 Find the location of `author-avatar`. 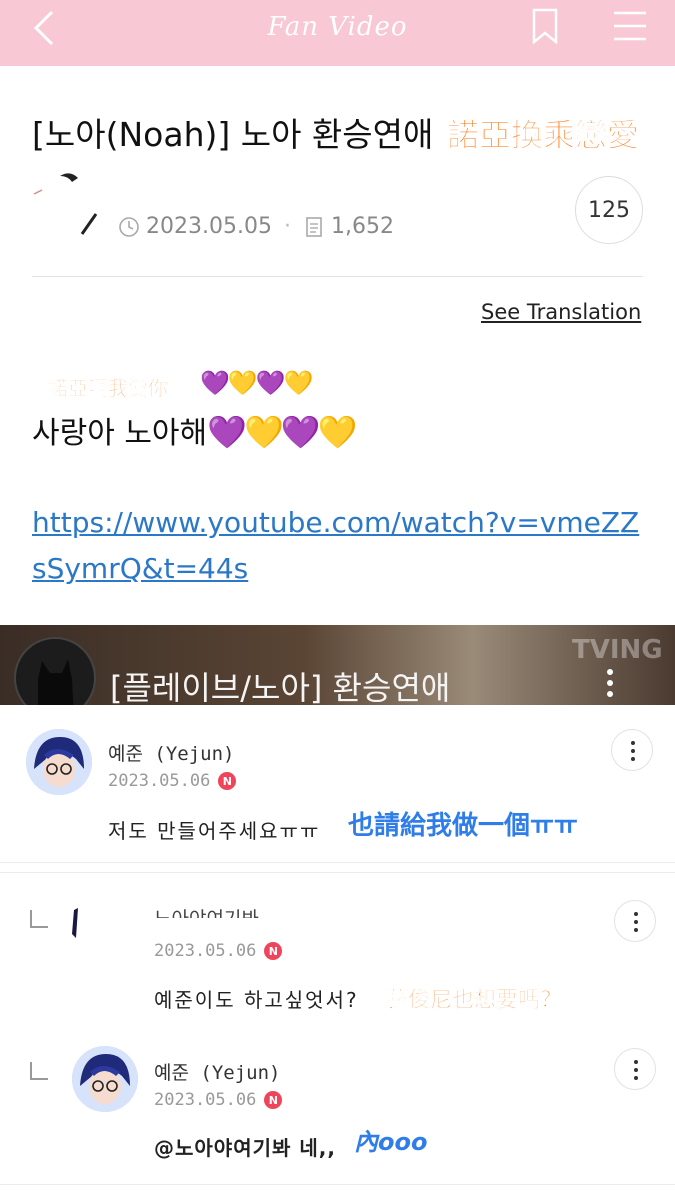

author-avatar is located at coordinates (72, 204).